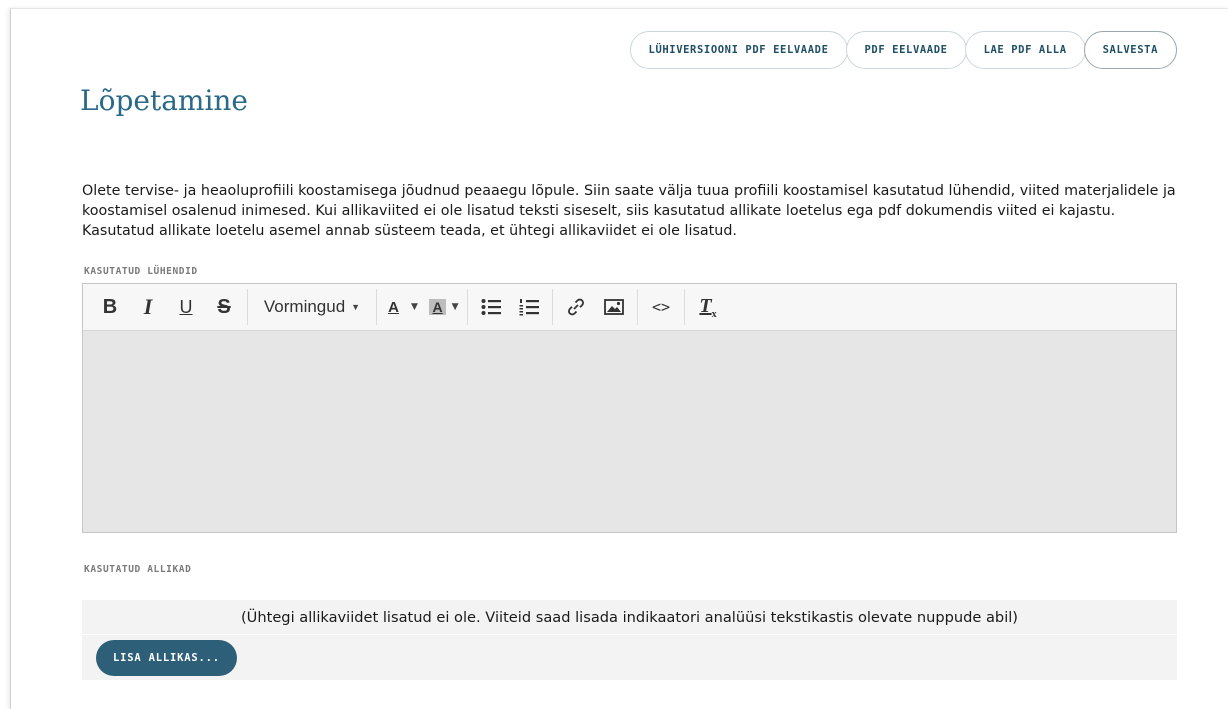 This screenshot has height=709, width=1228. What do you see at coordinates (148, 307) in the screenshot?
I see `italic-button: I` at bounding box center [148, 307].